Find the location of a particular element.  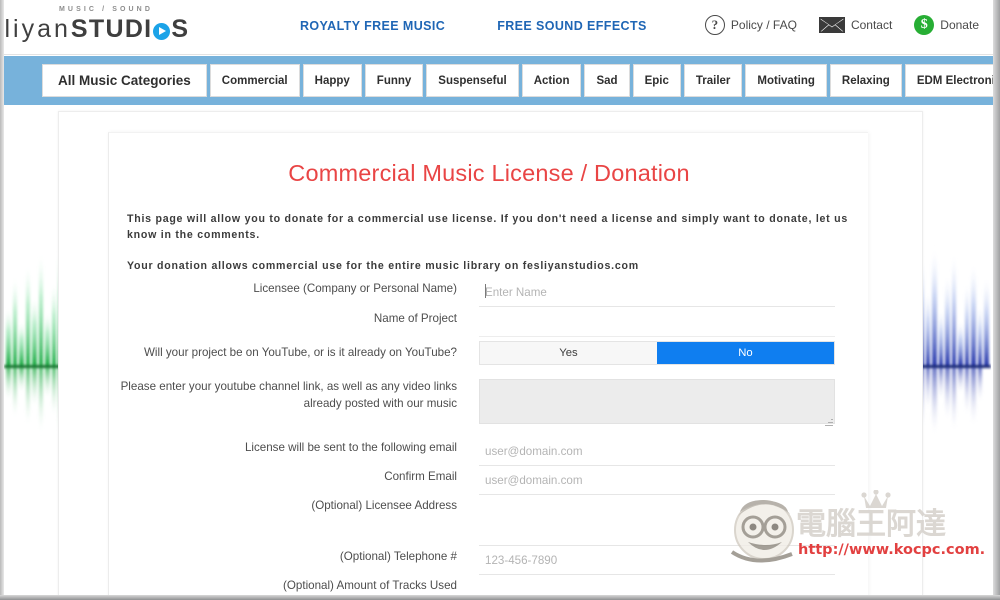

category-tab-edm-electronic: EDM Electronic is located at coordinates (952, 80).